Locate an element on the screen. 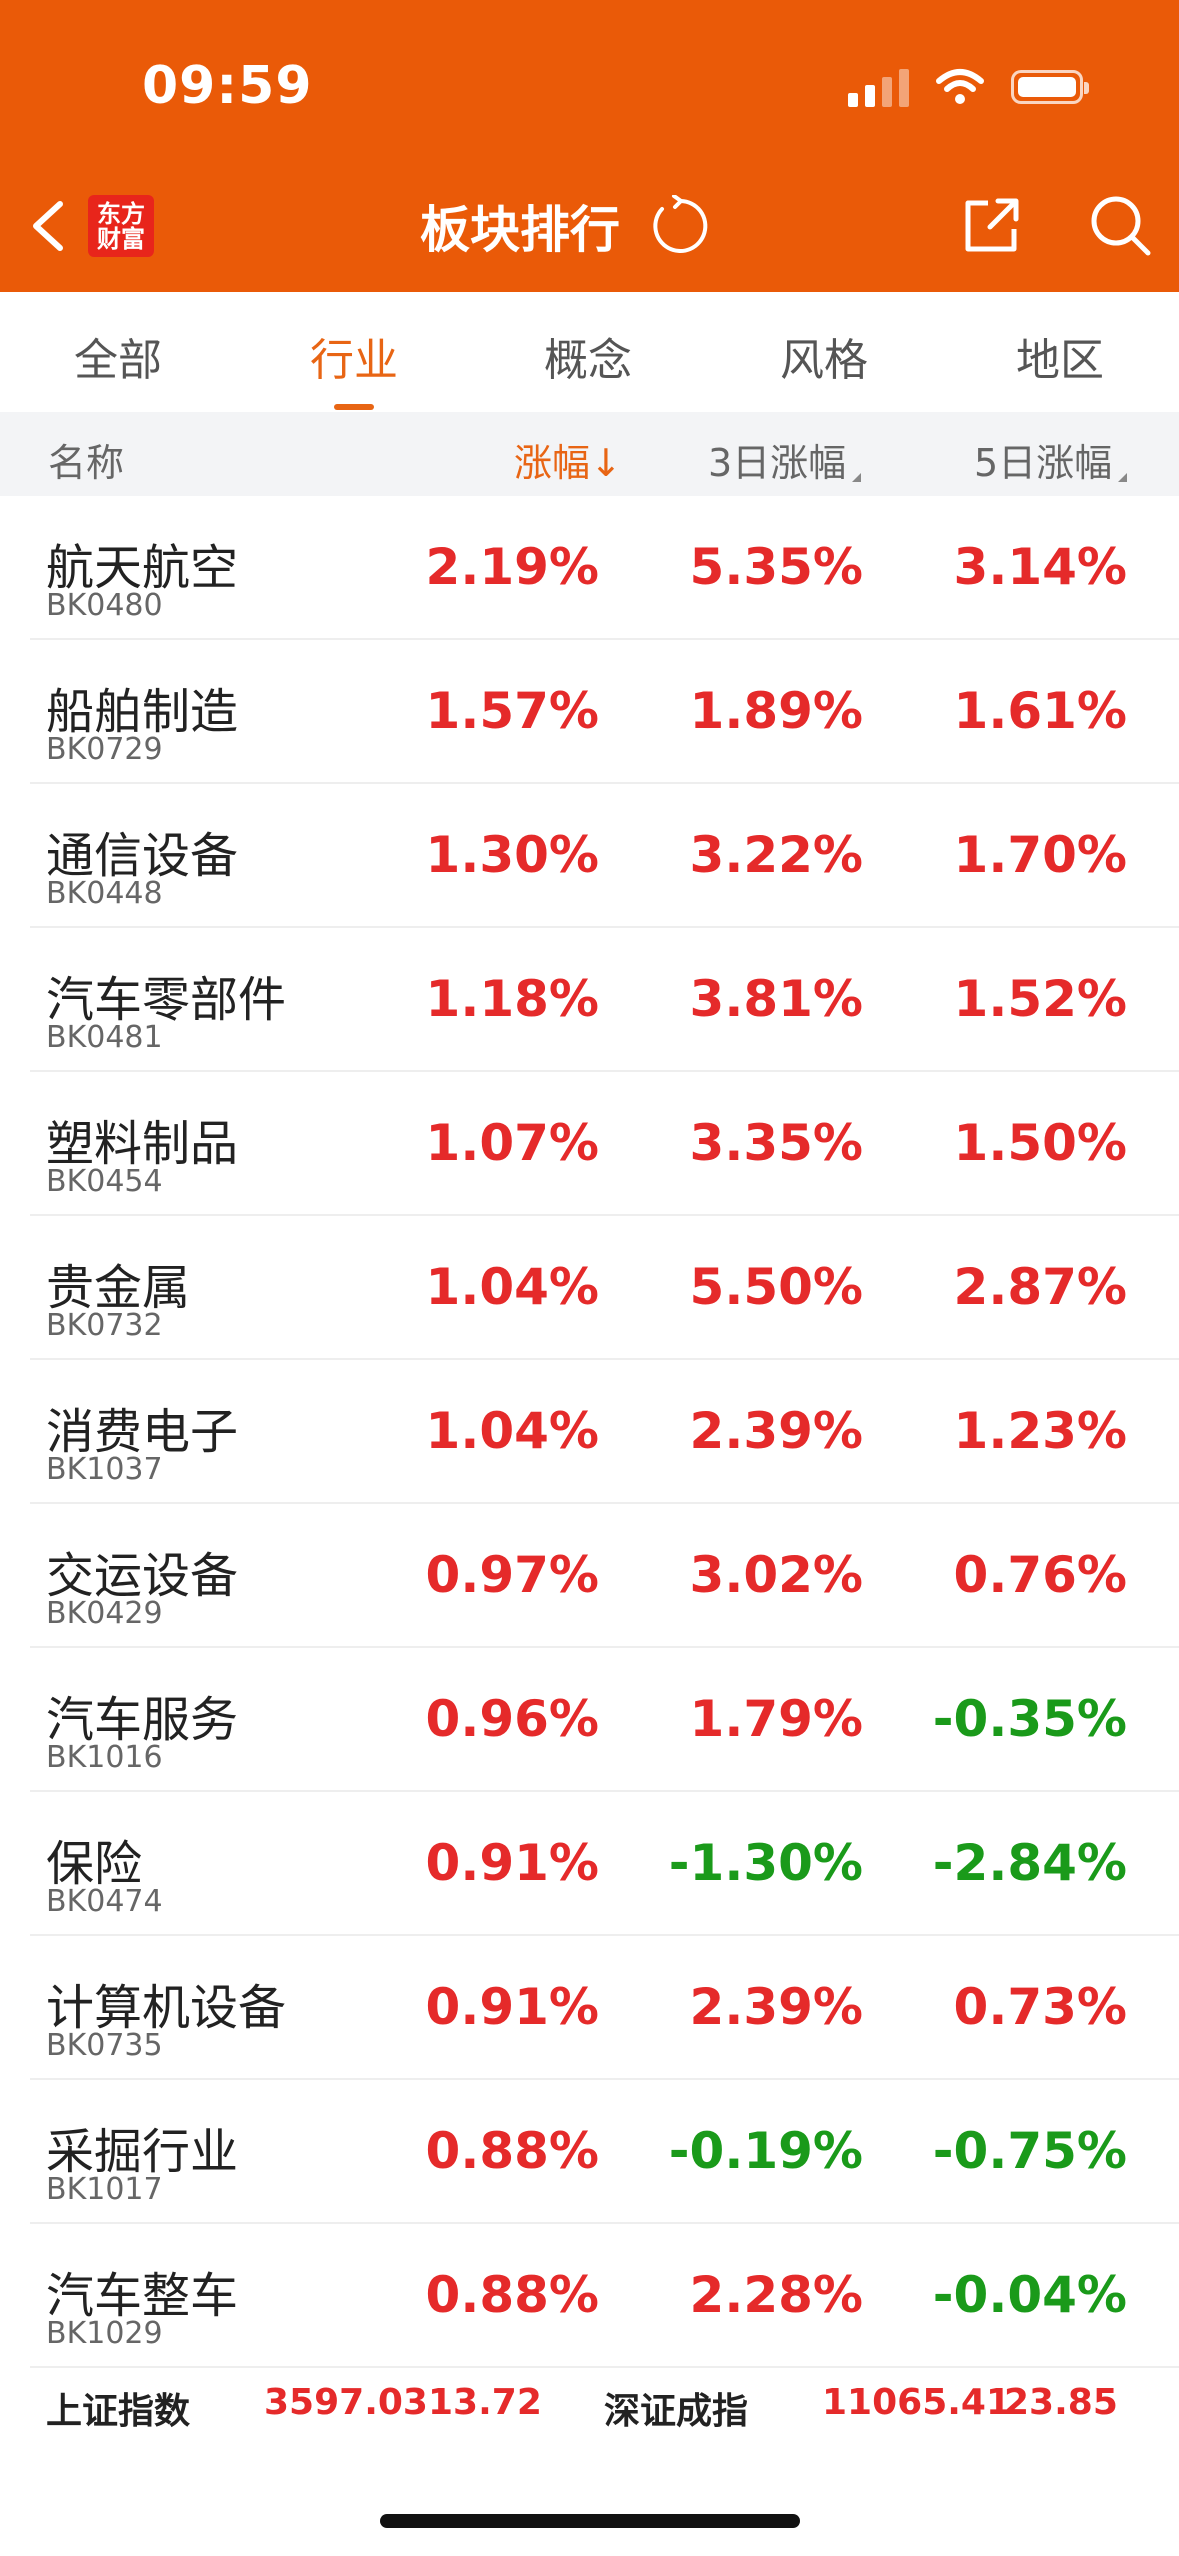 The height and width of the screenshot is (2556, 1179). change-3day-value: 3.22% is located at coordinates (776, 855).